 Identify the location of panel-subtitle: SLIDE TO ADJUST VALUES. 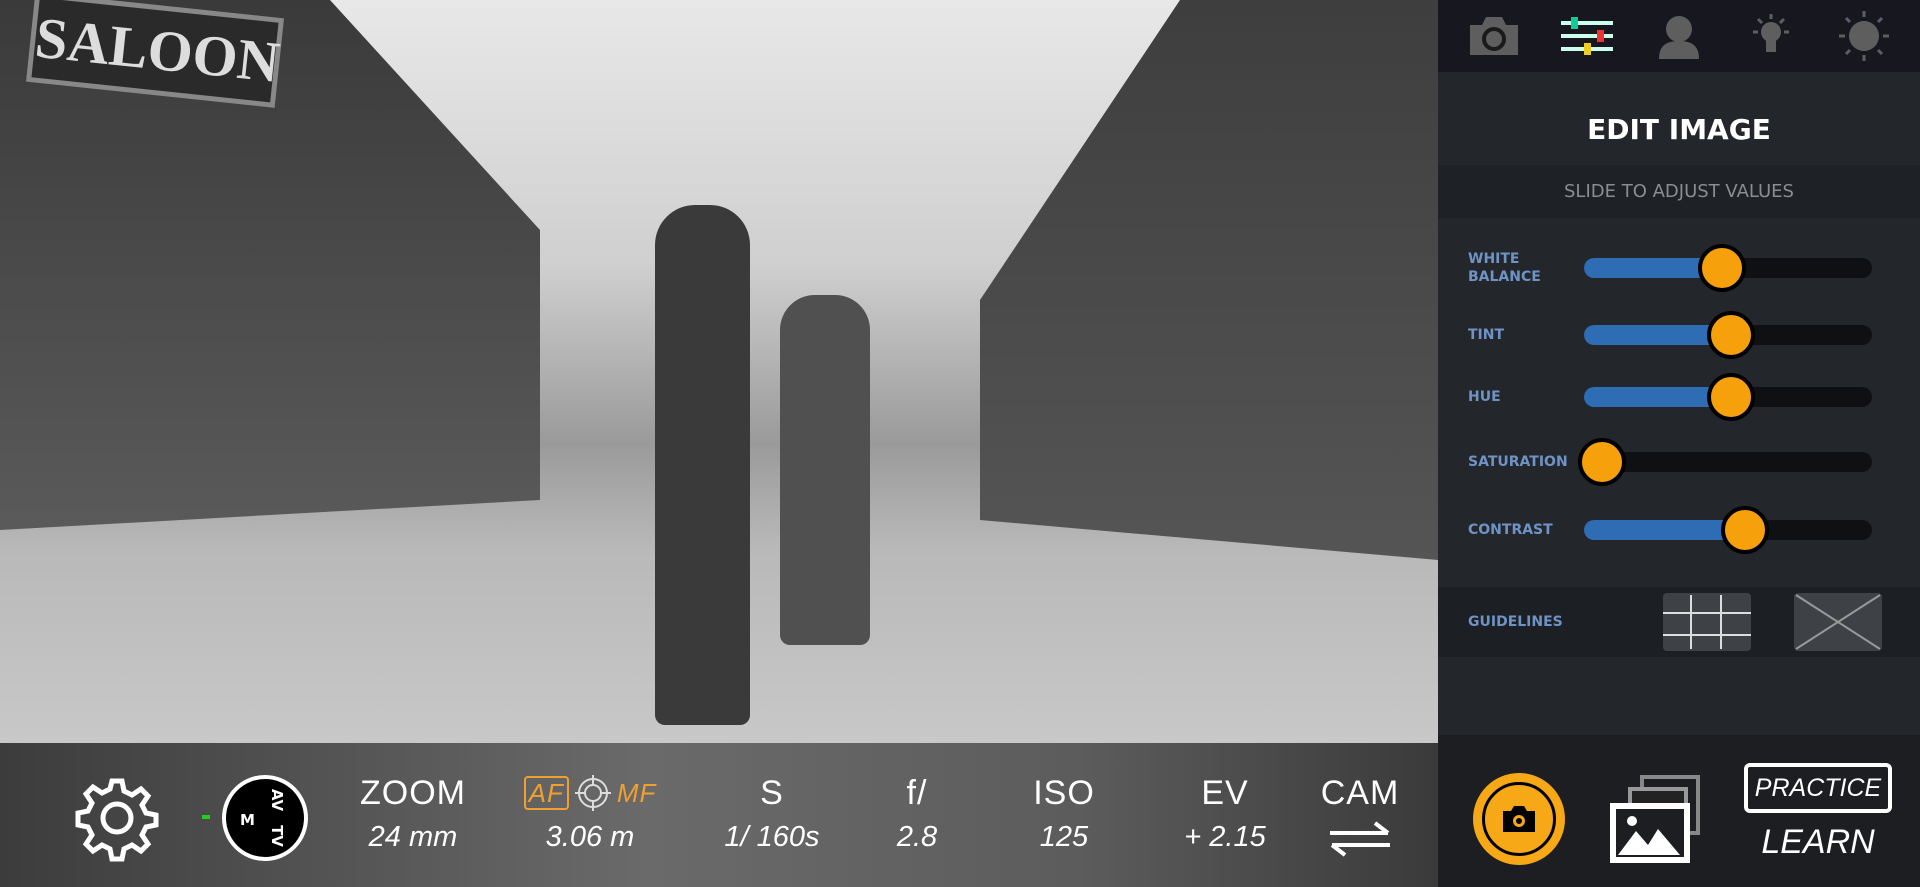
(1679, 191).